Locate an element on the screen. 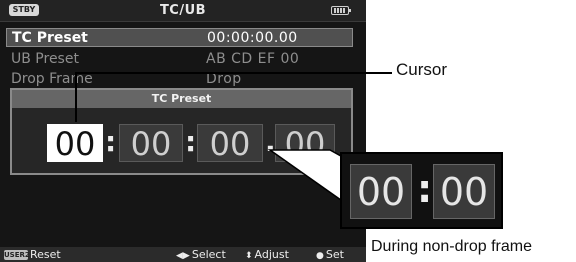 Image resolution: width=576 pixels, height=262 pixels. non-drop-frame-inset: 00 is located at coordinates (421, 190).